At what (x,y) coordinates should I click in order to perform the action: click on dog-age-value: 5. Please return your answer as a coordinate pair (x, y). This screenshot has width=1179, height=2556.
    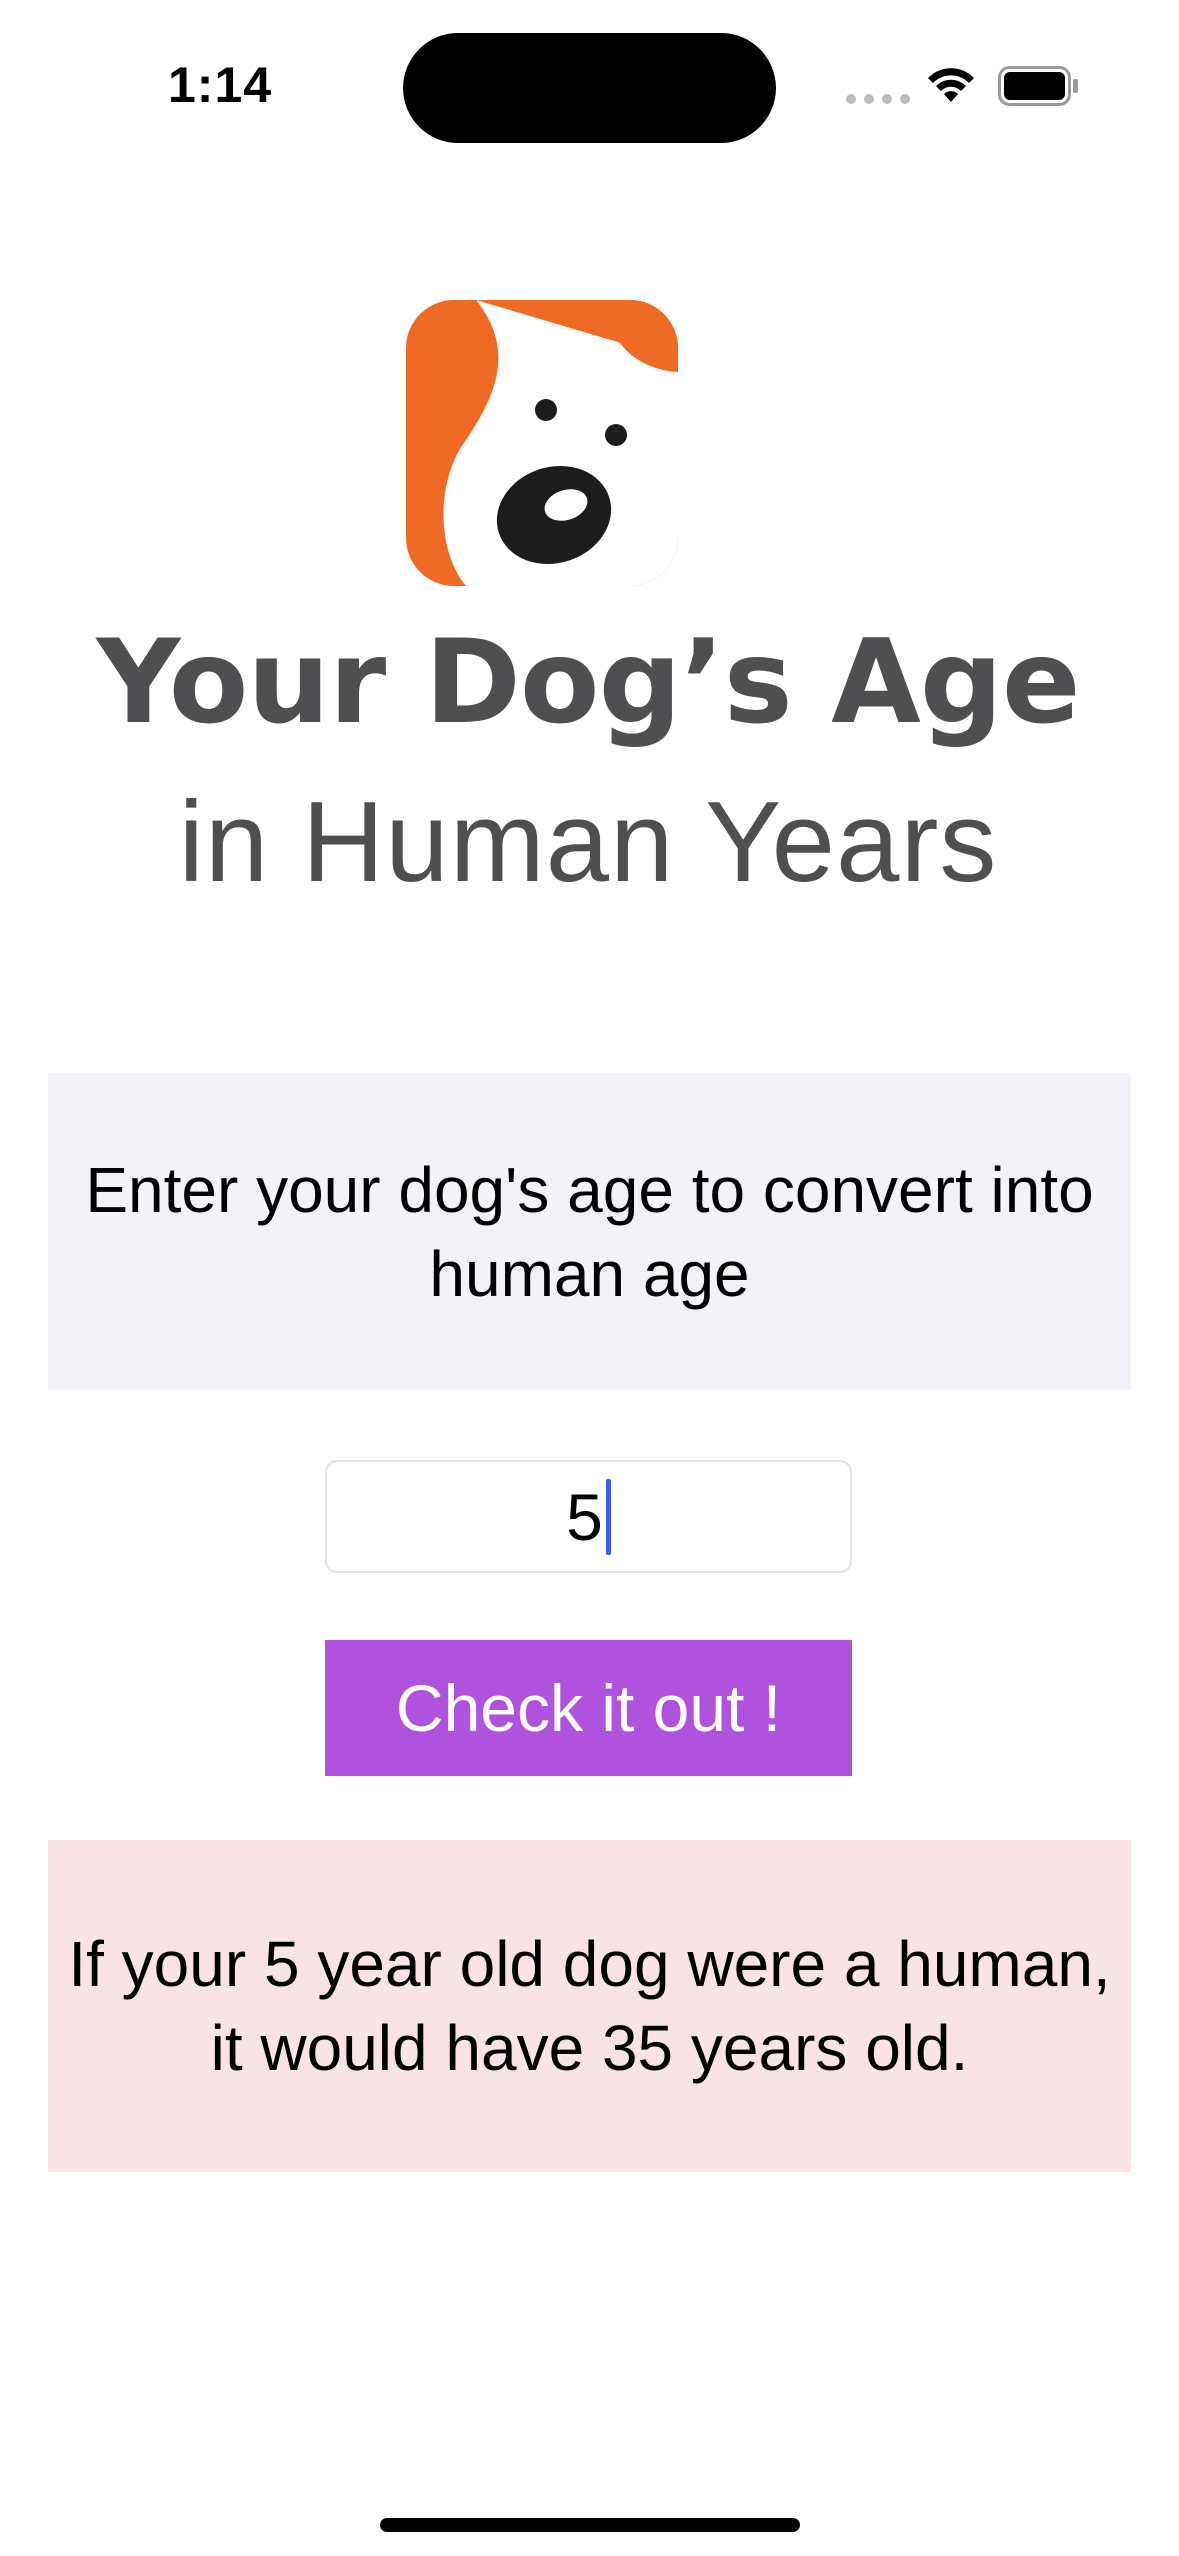
    Looking at the image, I should click on (584, 1516).